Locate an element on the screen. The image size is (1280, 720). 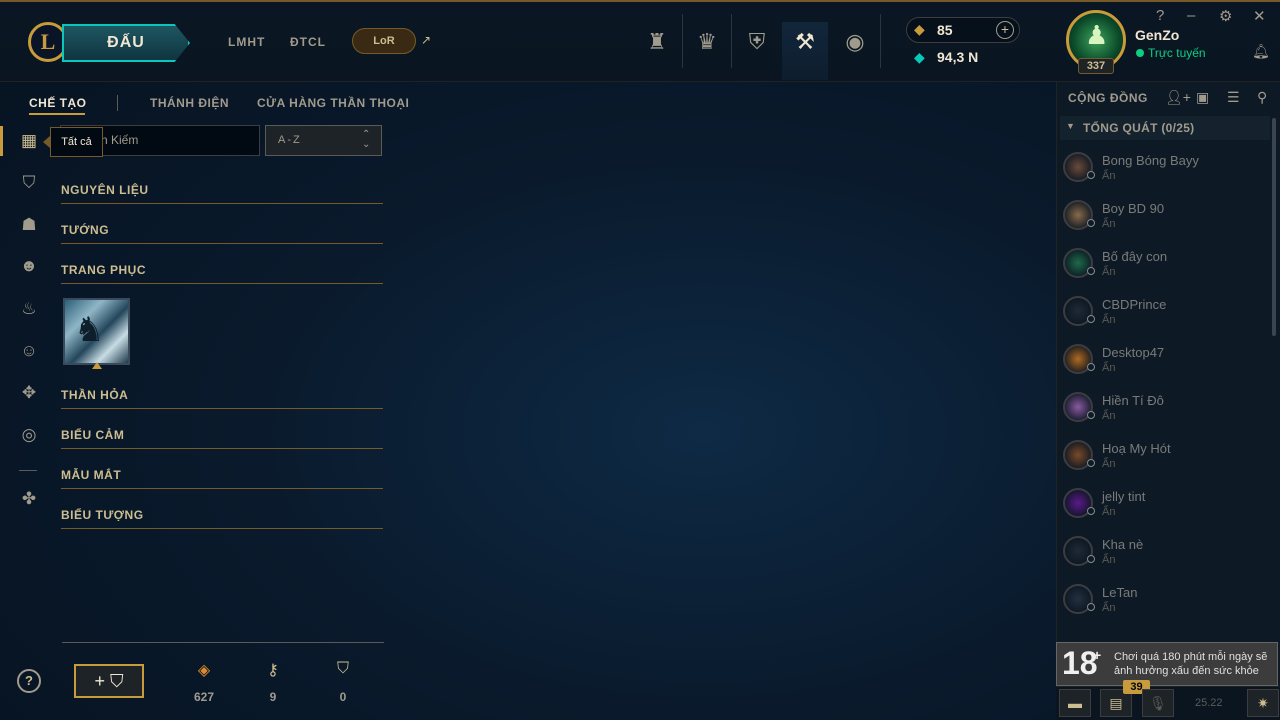
sort-chevron-icon: ⌃ ⌄ is located at coordinates (366, 139).